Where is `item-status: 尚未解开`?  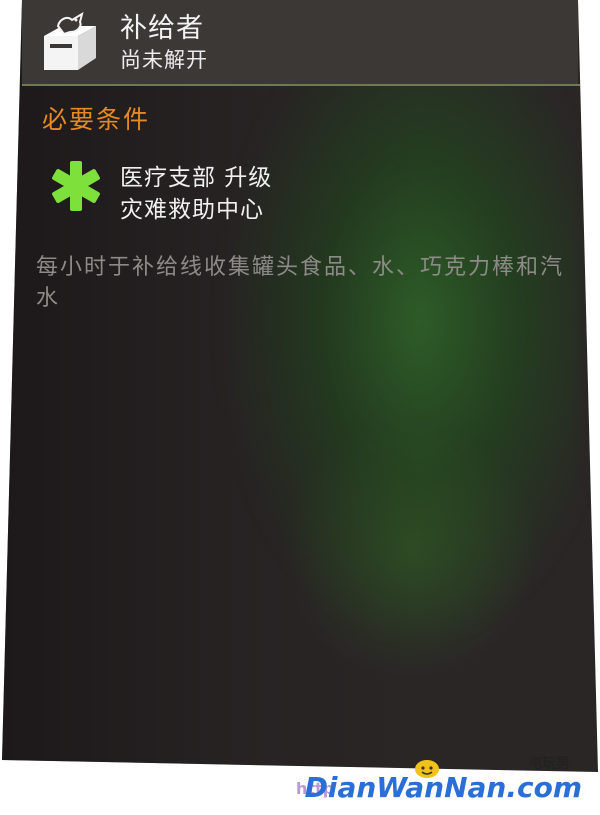 item-status: 尚未解开 is located at coordinates (164, 60).